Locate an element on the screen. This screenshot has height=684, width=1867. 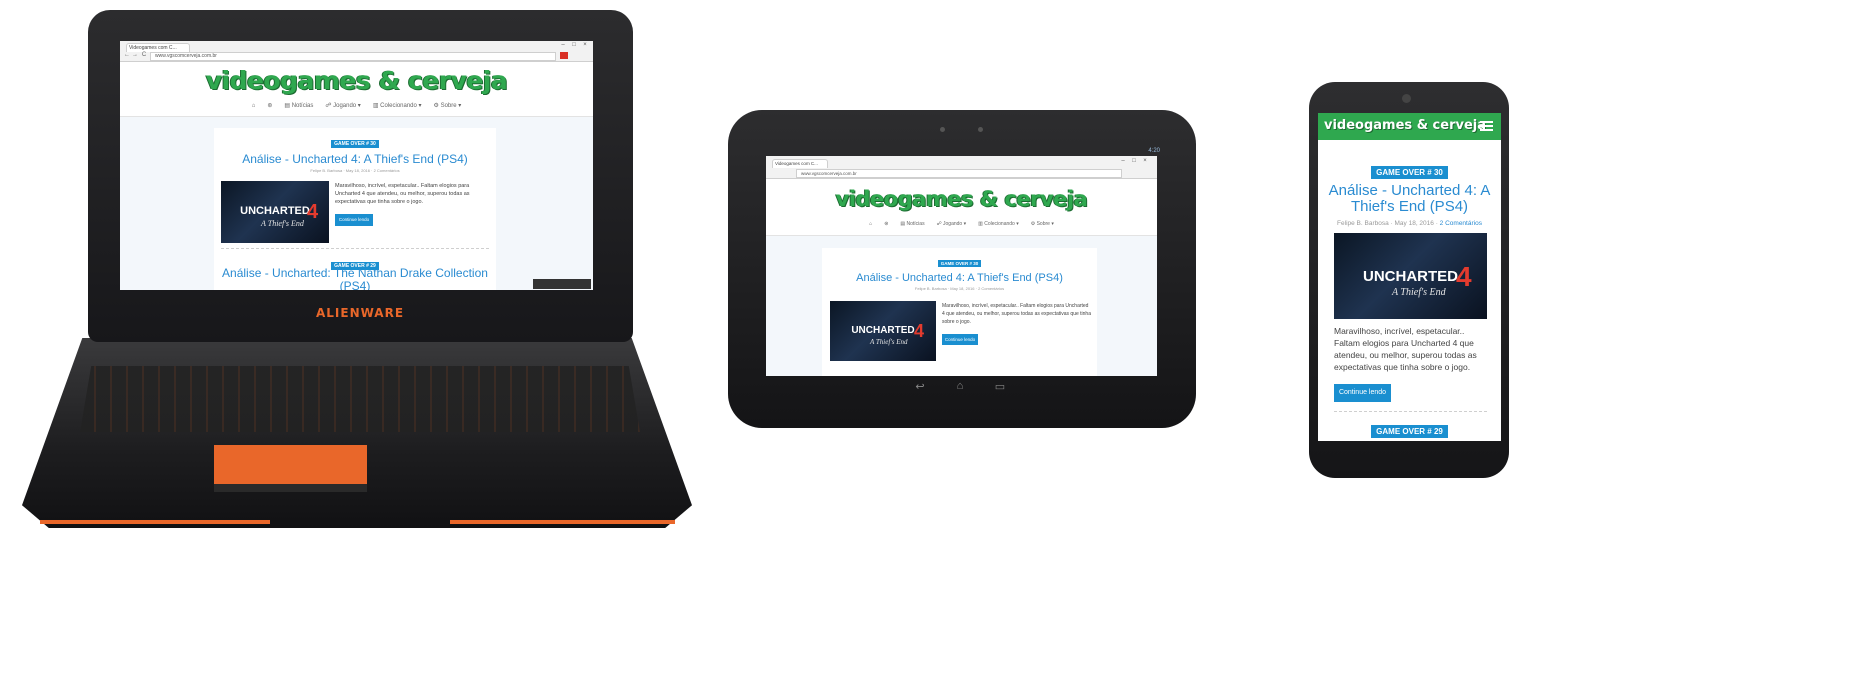
phone-site-header: videogames & cerveja is located at coordinates (1409, 126).